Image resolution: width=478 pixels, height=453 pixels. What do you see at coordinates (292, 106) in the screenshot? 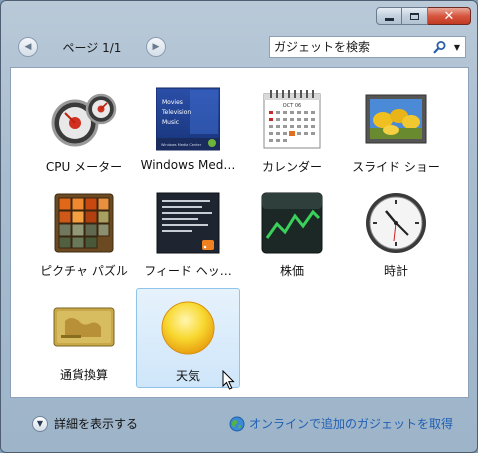
I see `calendar-month: OCT 06` at bounding box center [292, 106].